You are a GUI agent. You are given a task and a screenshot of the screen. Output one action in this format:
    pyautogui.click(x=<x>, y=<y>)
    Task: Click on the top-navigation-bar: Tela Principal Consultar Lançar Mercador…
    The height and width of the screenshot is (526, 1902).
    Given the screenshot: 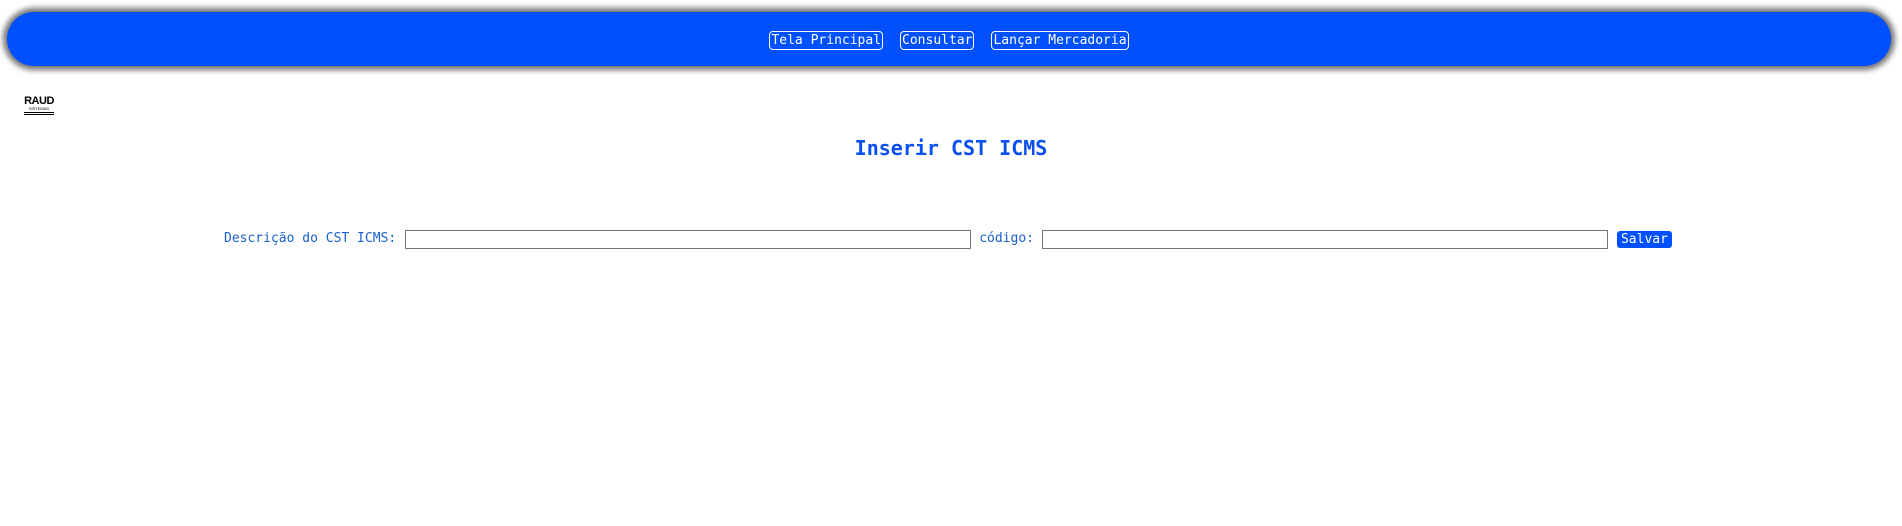 What is the action you would take?
    pyautogui.click(x=949, y=39)
    